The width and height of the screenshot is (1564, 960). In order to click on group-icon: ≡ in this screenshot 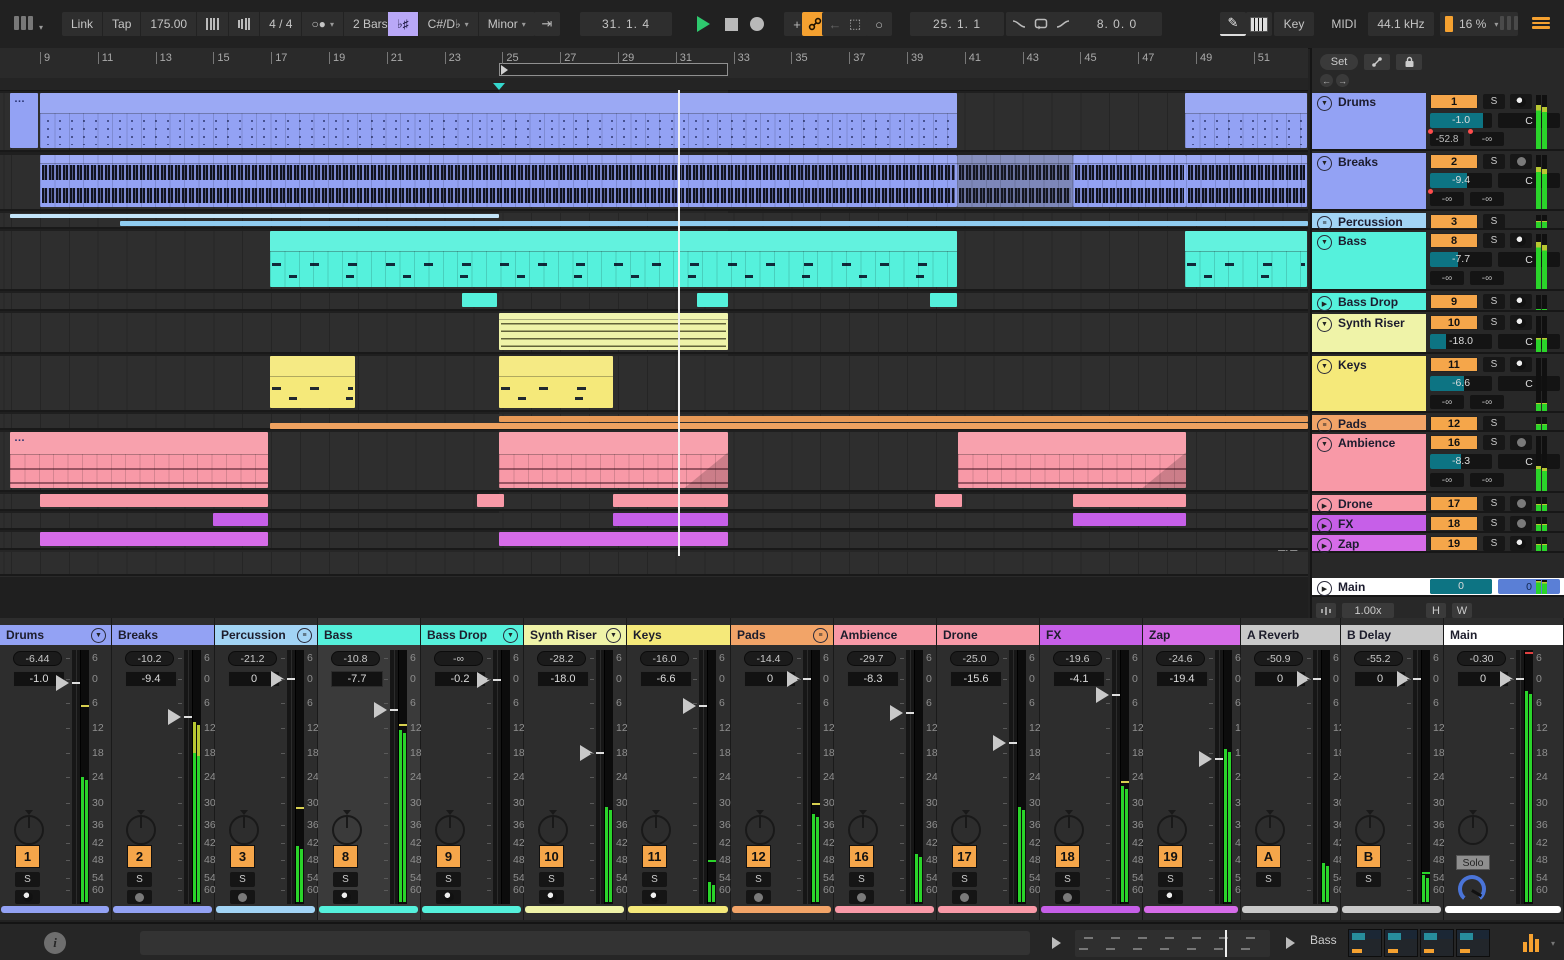, I will do `click(304, 635)`.